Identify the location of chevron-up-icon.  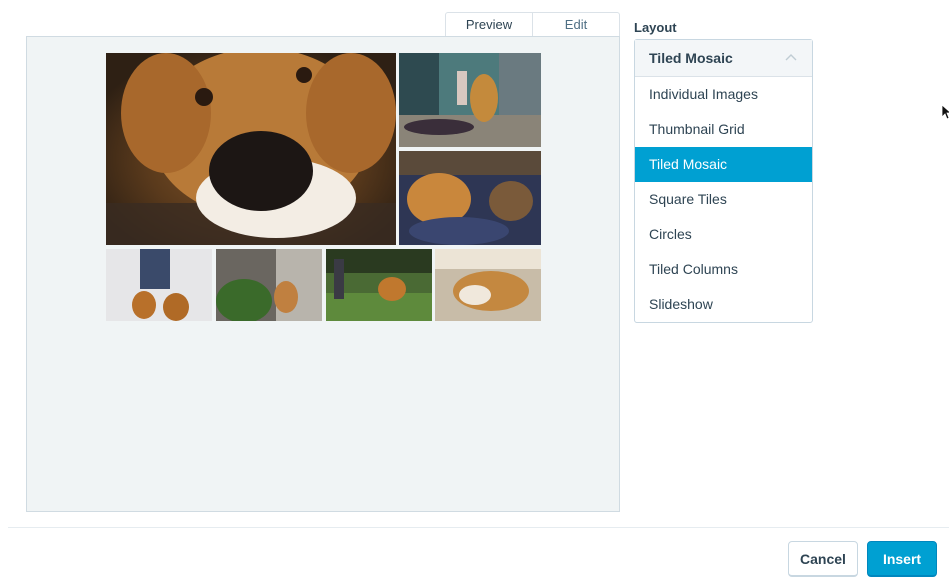
(791, 57).